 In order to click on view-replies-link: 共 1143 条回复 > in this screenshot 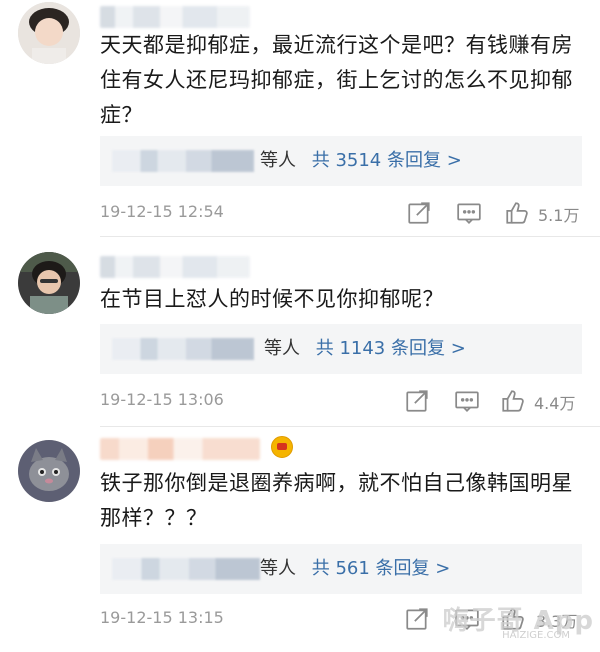, I will do `click(391, 348)`.